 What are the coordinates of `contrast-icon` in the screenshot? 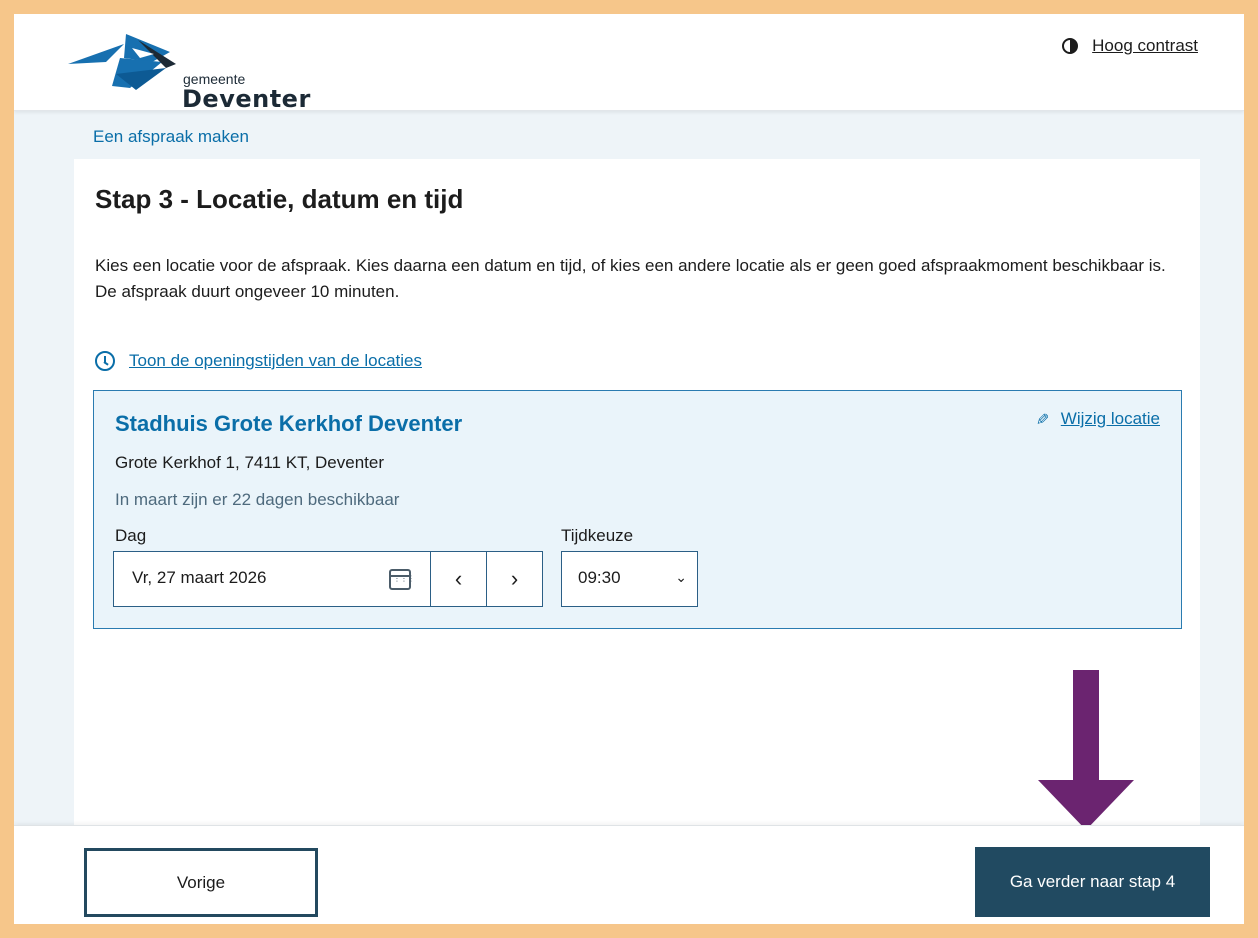 It's located at (1070, 46).